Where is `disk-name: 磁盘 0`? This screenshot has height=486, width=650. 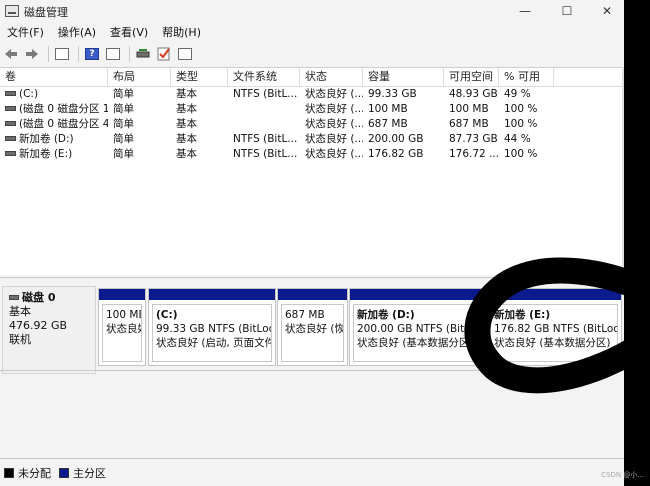
disk-name: 磁盘 0 is located at coordinates (39, 297).